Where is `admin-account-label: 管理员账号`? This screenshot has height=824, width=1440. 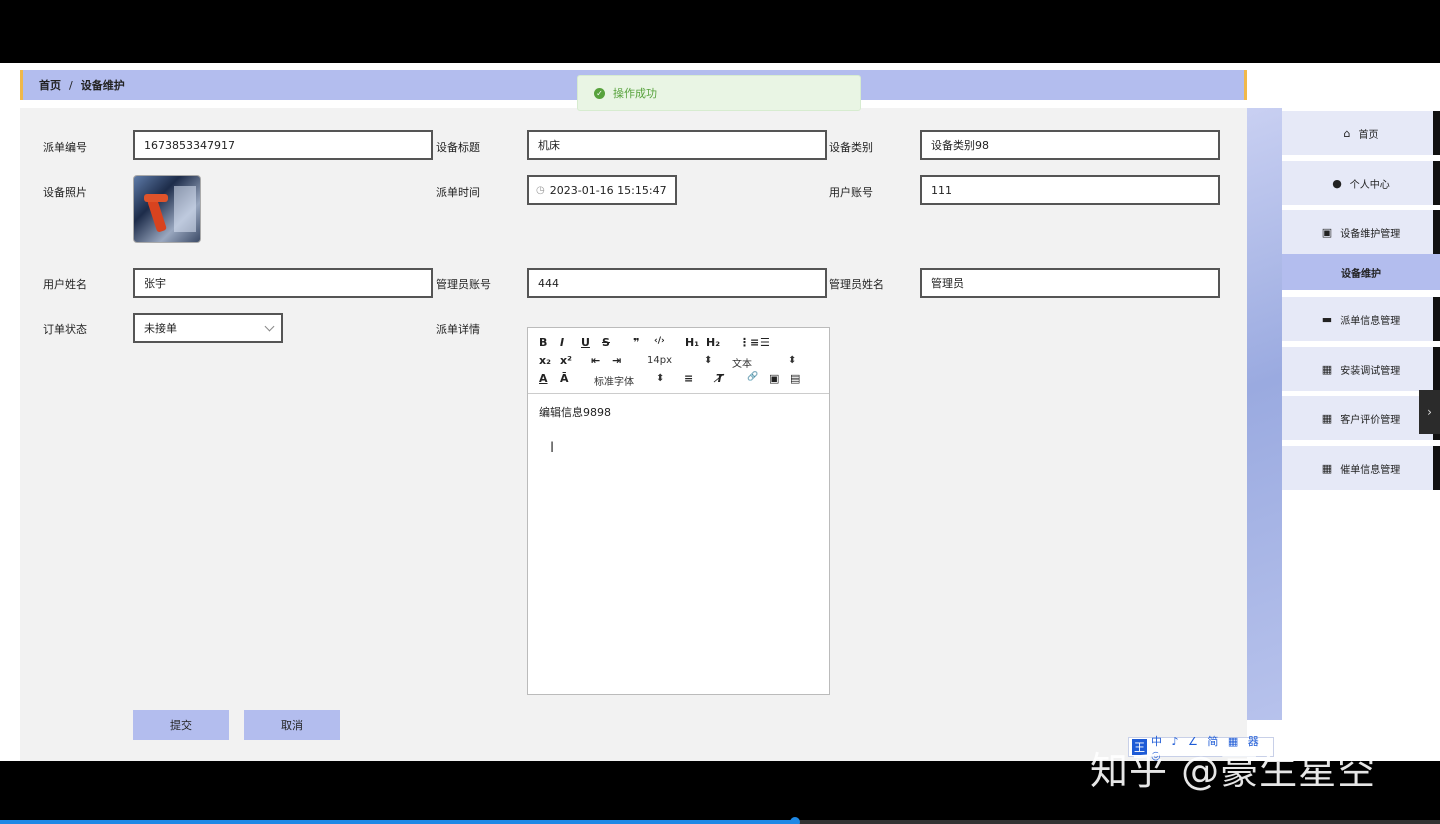 admin-account-label: 管理员账号 is located at coordinates (463, 284).